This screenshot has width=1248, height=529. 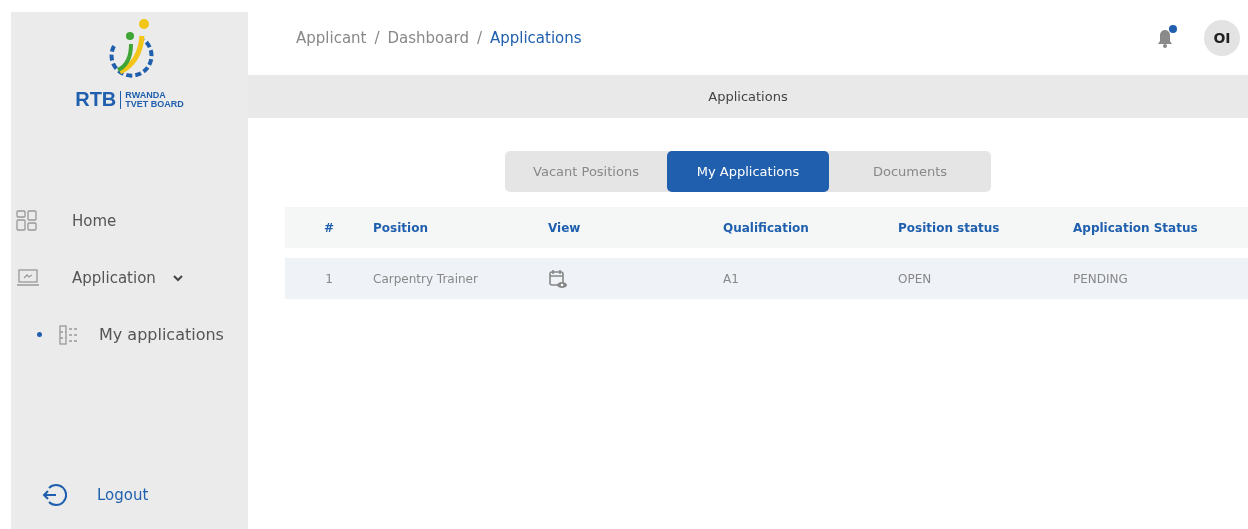 What do you see at coordinates (114, 277) in the screenshot?
I see `nav-item: Application` at bounding box center [114, 277].